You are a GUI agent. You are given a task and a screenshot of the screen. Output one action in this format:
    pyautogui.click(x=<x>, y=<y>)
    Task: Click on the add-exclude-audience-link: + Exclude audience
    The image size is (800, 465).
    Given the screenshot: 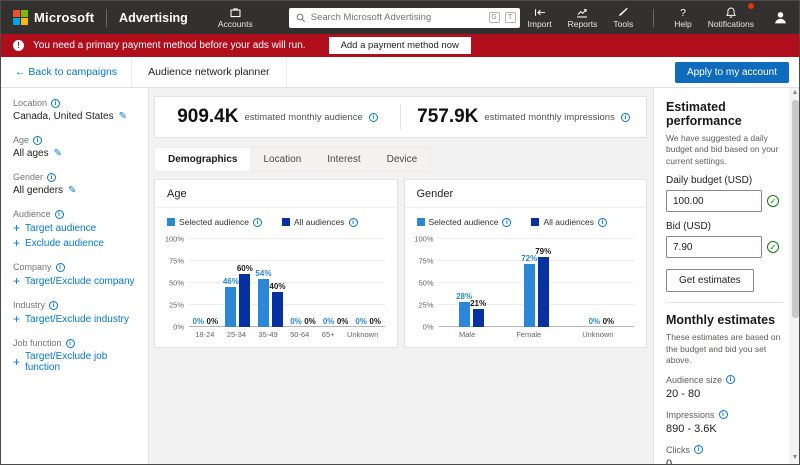 What is the action you would take?
    pyautogui.click(x=76, y=243)
    